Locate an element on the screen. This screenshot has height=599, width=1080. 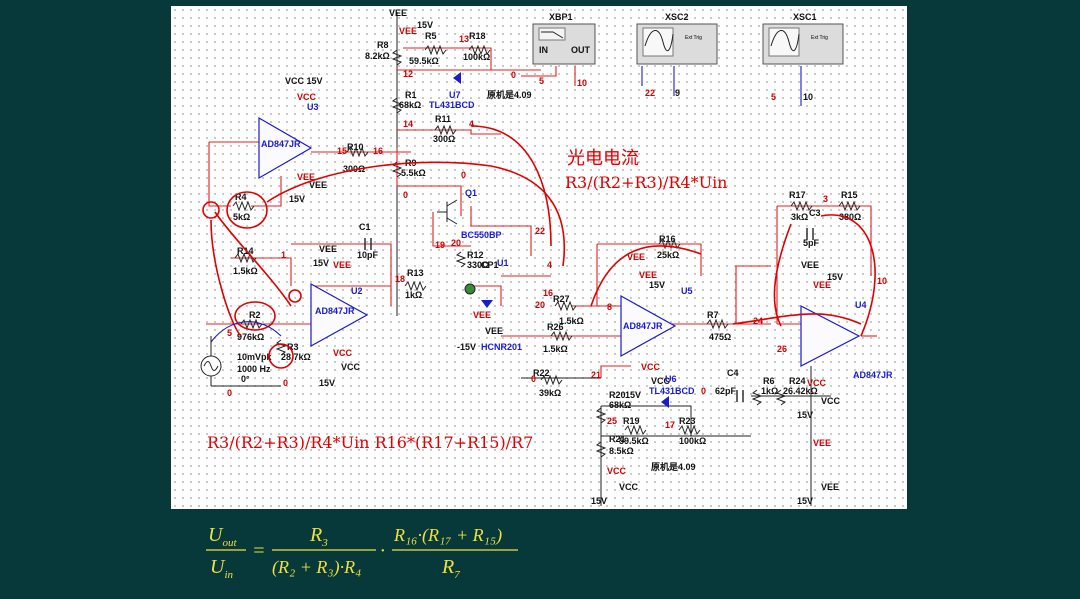
photocurrent-annotation: 光电电流 is located at coordinates (603, 158).